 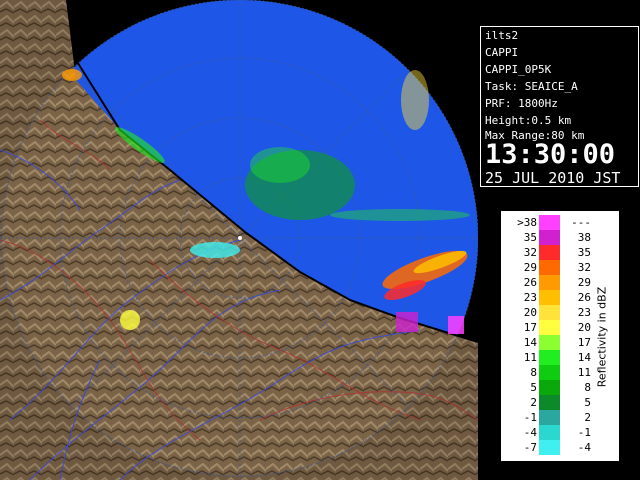 I want to click on legend-upper-bound: ---, so click(x=581, y=222).